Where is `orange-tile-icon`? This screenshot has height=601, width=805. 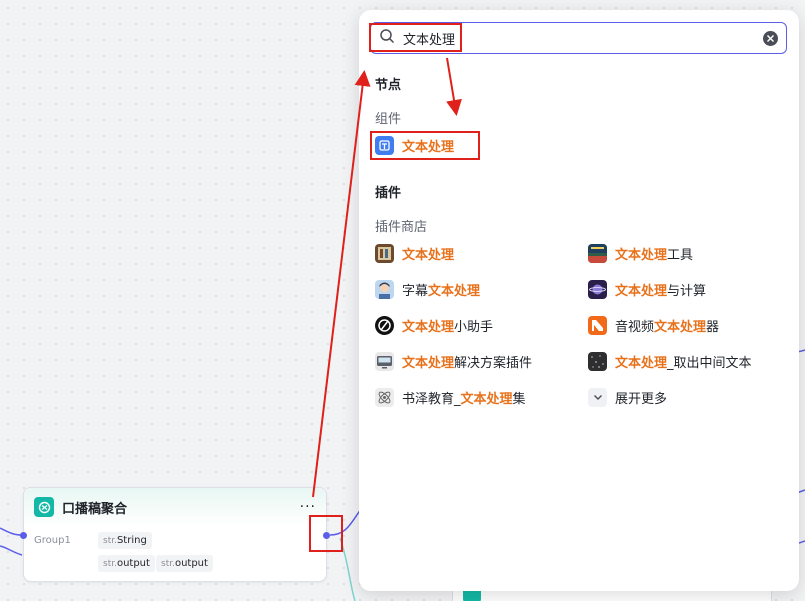
orange-tile-icon is located at coordinates (597, 325).